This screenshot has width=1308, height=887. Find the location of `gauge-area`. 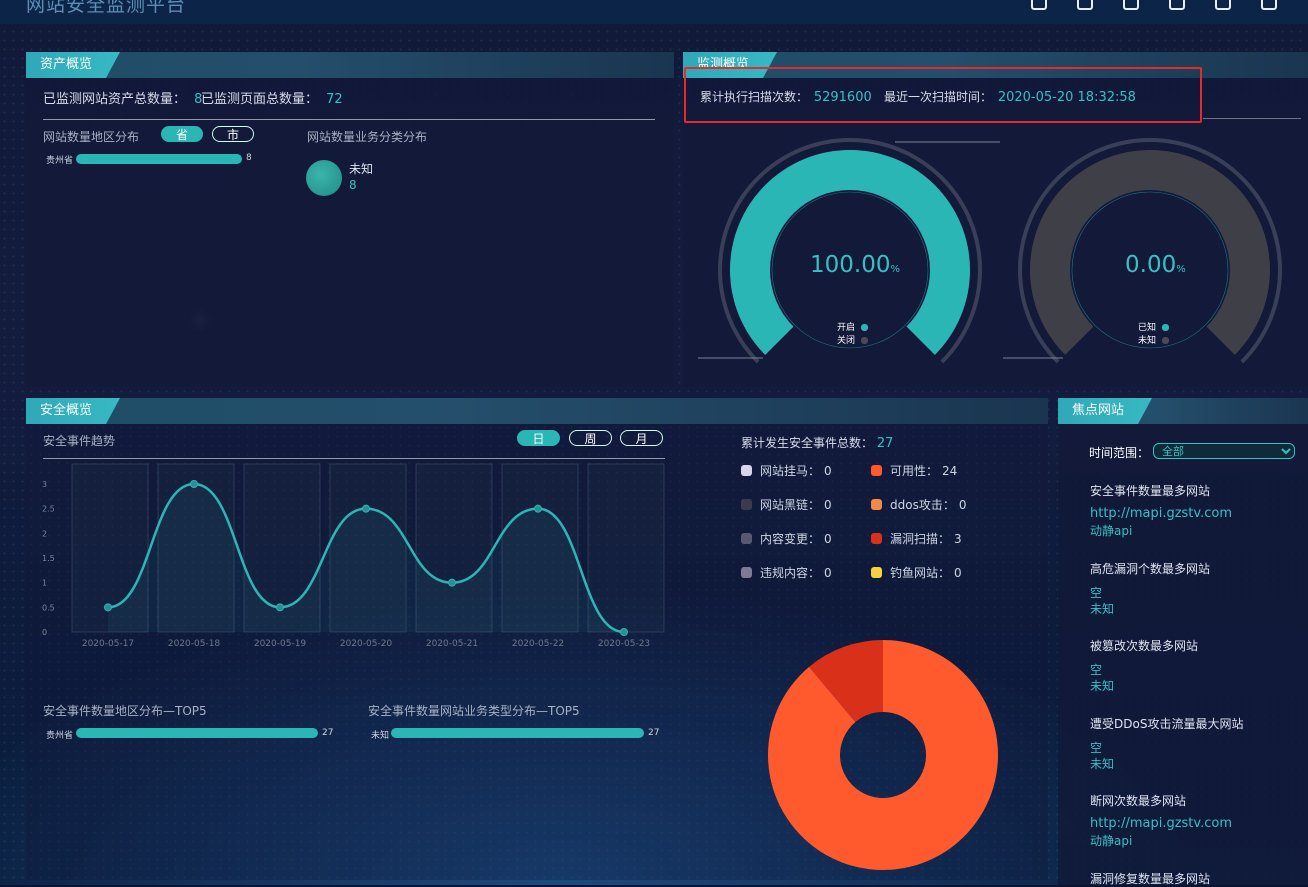

gauge-area is located at coordinates (990, 251).